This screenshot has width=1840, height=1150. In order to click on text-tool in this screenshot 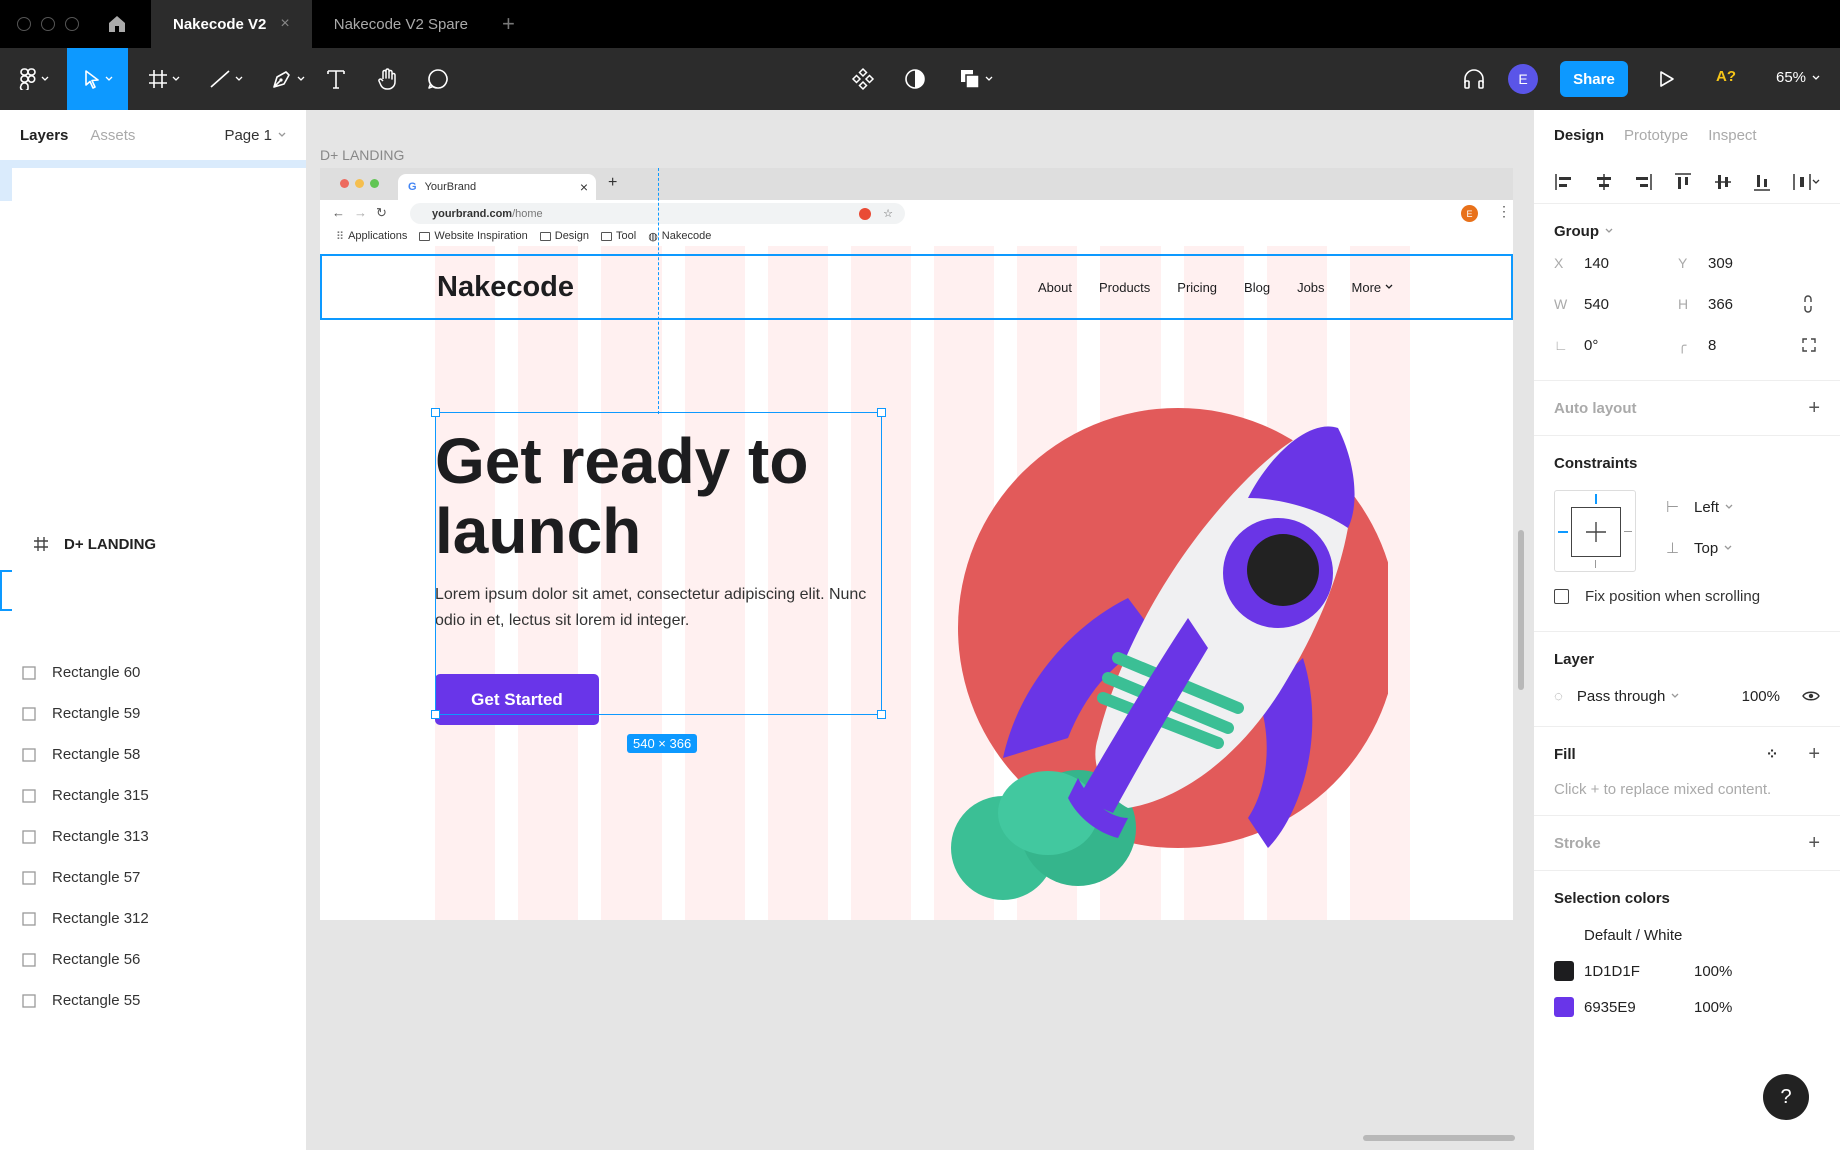, I will do `click(336, 79)`.